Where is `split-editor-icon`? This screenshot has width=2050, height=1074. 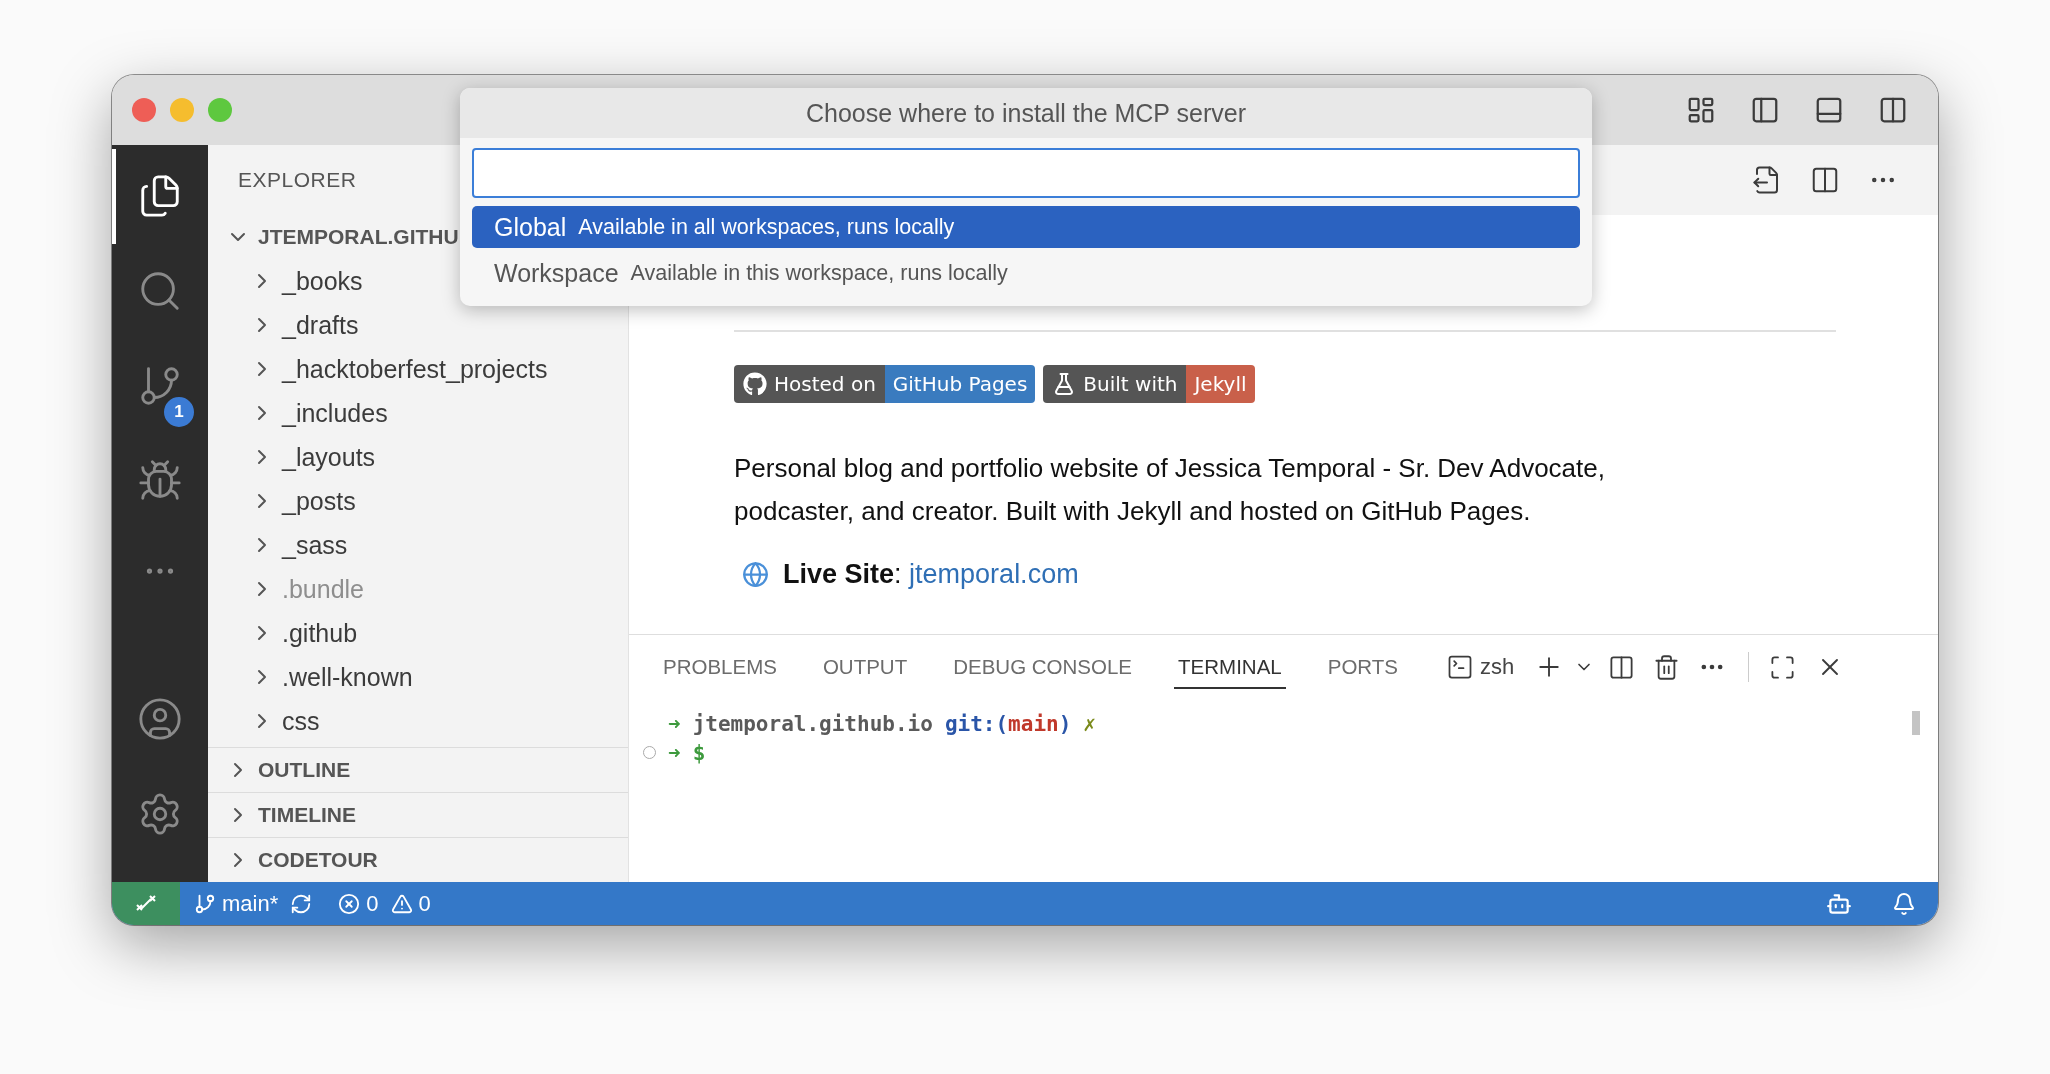
split-editor-icon is located at coordinates (1825, 180).